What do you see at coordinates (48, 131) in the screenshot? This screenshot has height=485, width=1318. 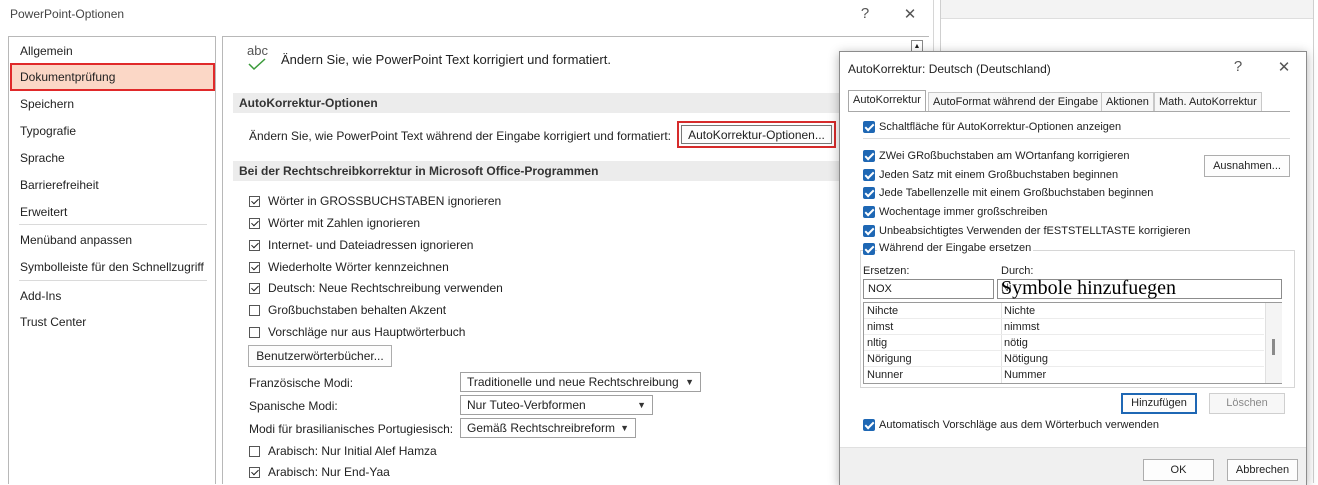 I see `sidebar-item-typografie: Typografie` at bounding box center [48, 131].